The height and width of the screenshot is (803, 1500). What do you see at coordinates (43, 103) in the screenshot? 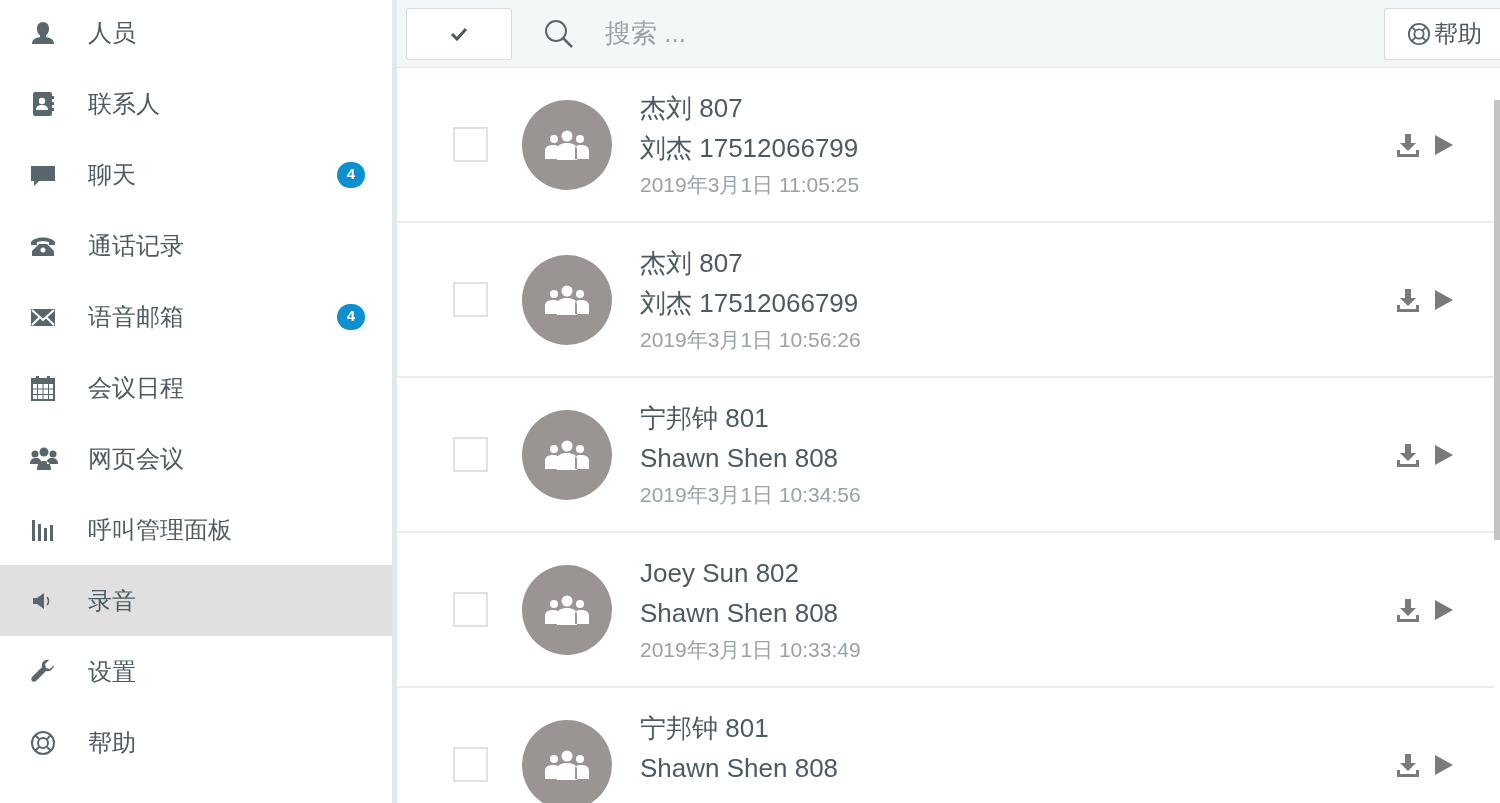
I see `address-book-icon` at bounding box center [43, 103].